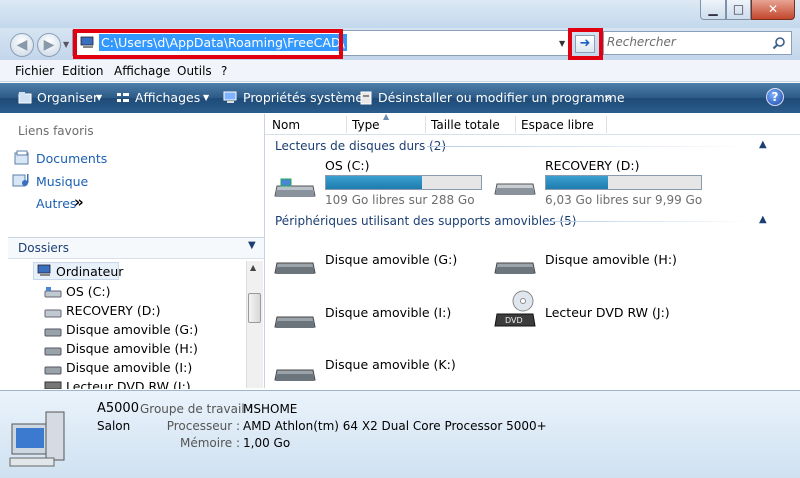 This screenshot has height=478, width=800. What do you see at coordinates (400, 14) in the screenshot?
I see `title-bar` at bounding box center [400, 14].